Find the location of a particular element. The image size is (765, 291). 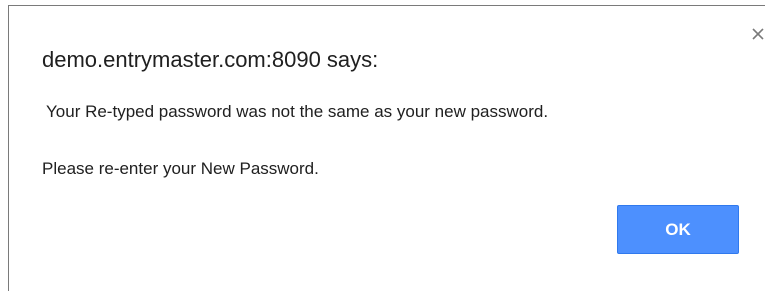

dialog-title: demo.entrymaster.com:8090 says: is located at coordinates (210, 59).